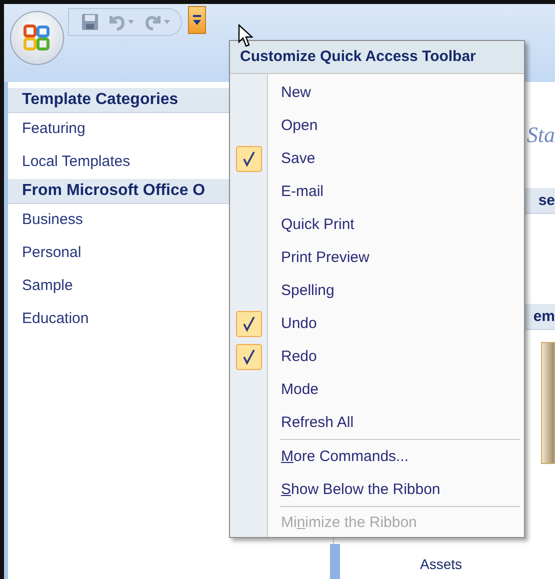 The height and width of the screenshot is (579, 555). What do you see at coordinates (540, 135) in the screenshot?
I see `page-heading: Sta` at bounding box center [540, 135].